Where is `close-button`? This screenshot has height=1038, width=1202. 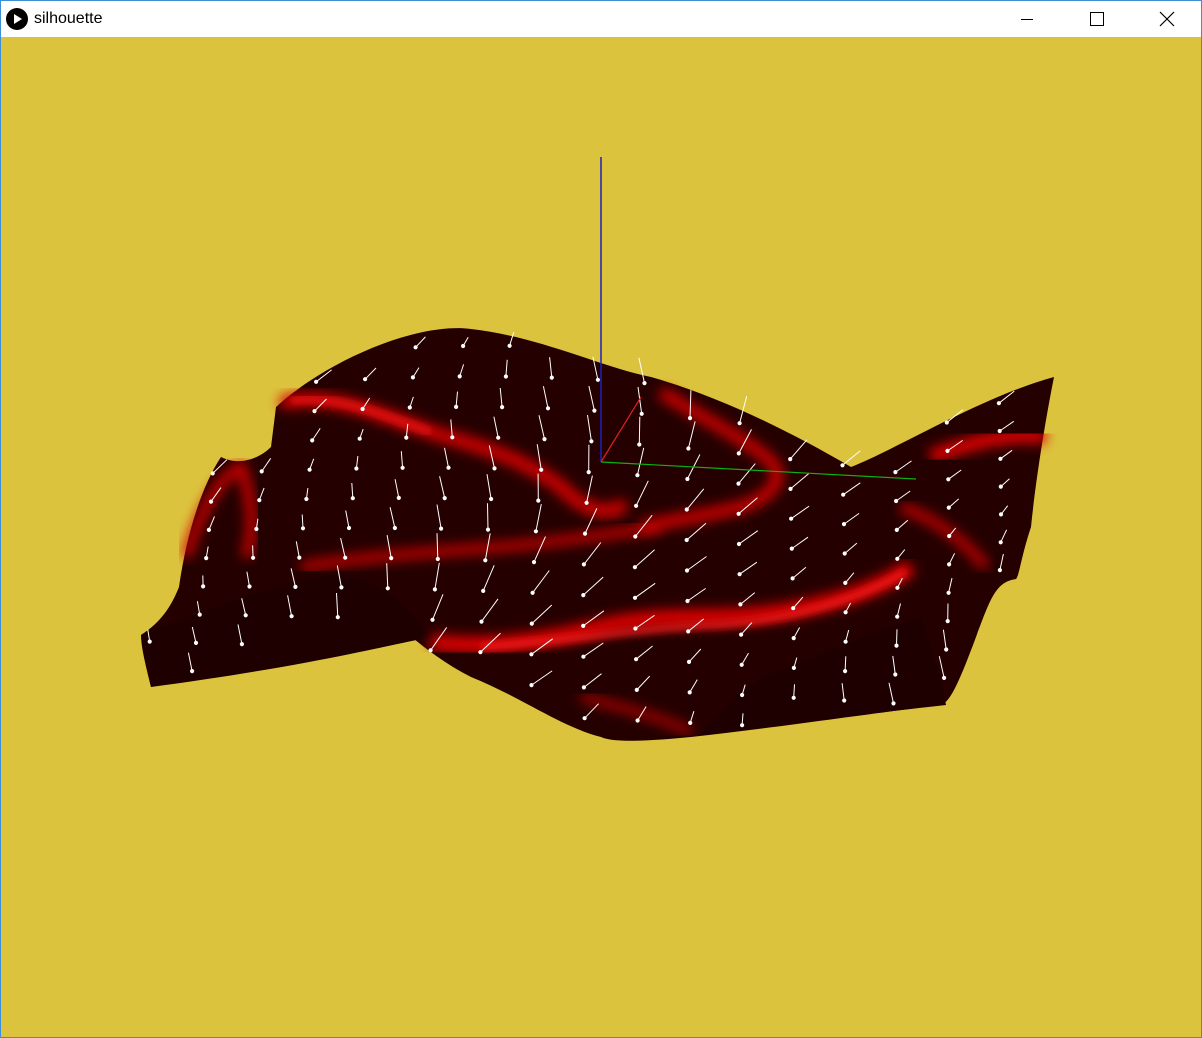 close-button is located at coordinates (1166, 19).